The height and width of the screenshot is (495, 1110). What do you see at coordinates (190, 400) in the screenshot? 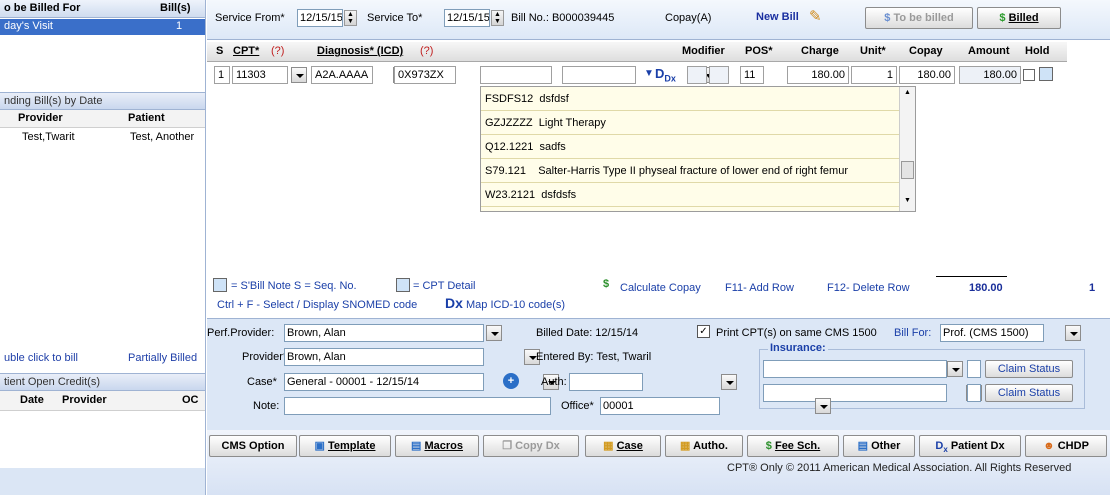
I see `credit-col-oc: OC` at bounding box center [190, 400].